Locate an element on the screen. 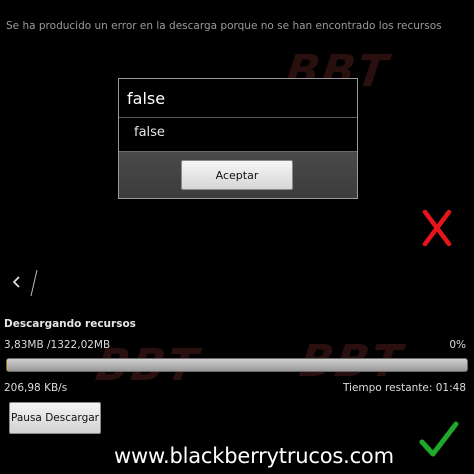 The height and width of the screenshot is (474, 474). chevron-left-icon is located at coordinates (25, 283).